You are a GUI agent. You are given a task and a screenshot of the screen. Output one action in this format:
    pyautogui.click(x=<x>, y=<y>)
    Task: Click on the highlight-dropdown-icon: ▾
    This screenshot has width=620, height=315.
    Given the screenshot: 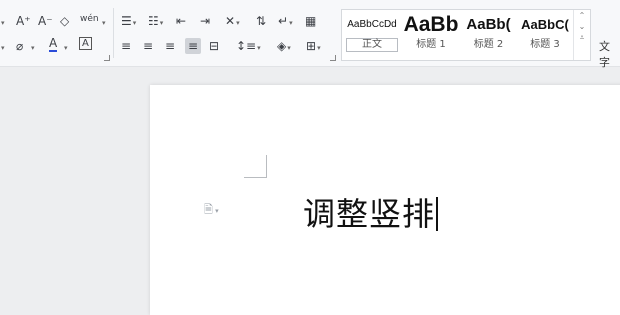 What is the action you would take?
    pyautogui.click(x=32, y=47)
    